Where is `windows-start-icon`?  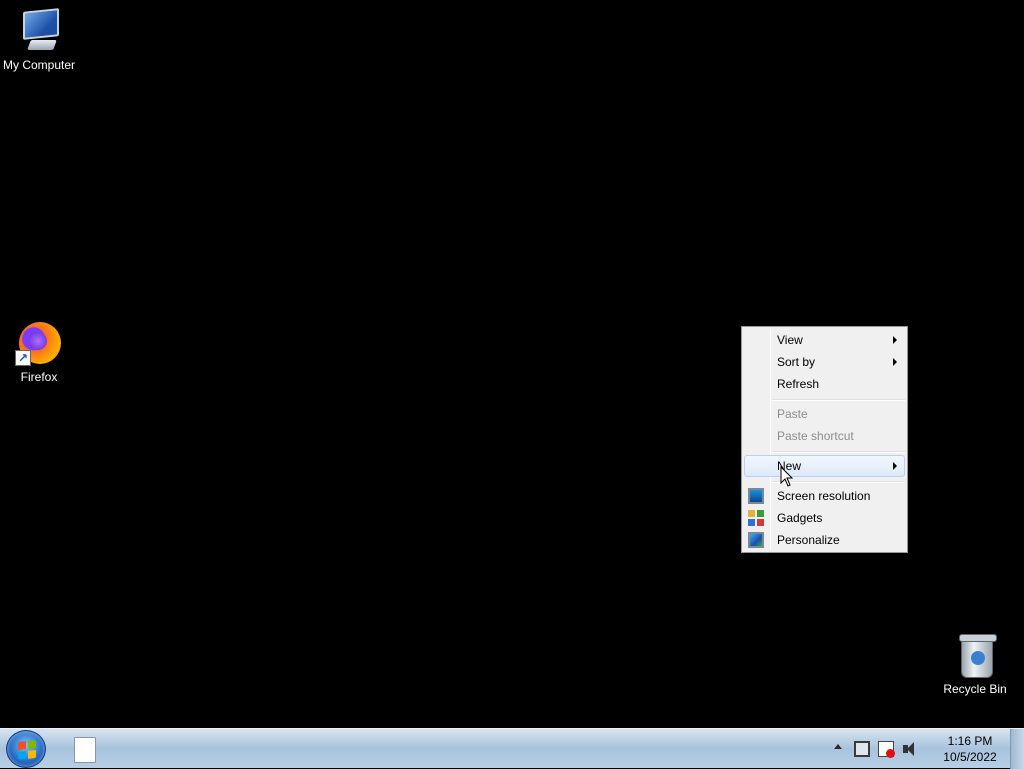 windows-start-icon is located at coordinates (27, 750).